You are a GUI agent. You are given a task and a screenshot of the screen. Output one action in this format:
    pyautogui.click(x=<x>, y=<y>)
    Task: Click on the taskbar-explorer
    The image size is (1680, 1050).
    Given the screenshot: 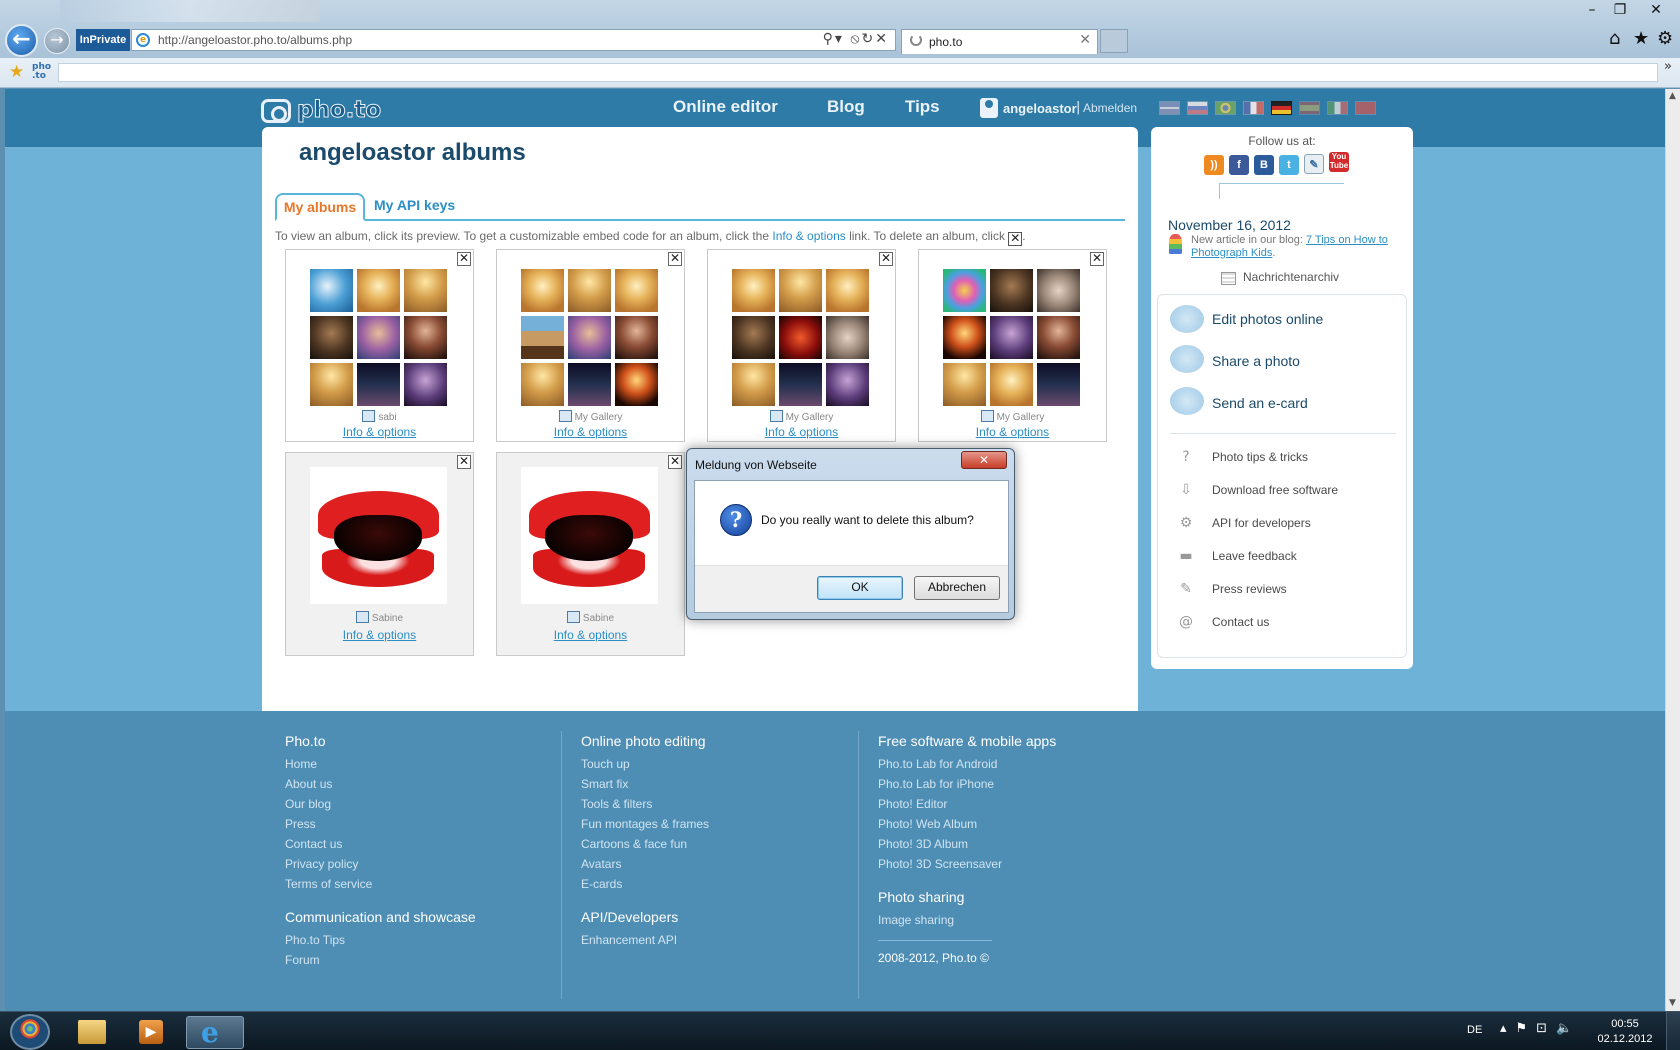 What is the action you would take?
    pyautogui.click(x=92, y=1032)
    